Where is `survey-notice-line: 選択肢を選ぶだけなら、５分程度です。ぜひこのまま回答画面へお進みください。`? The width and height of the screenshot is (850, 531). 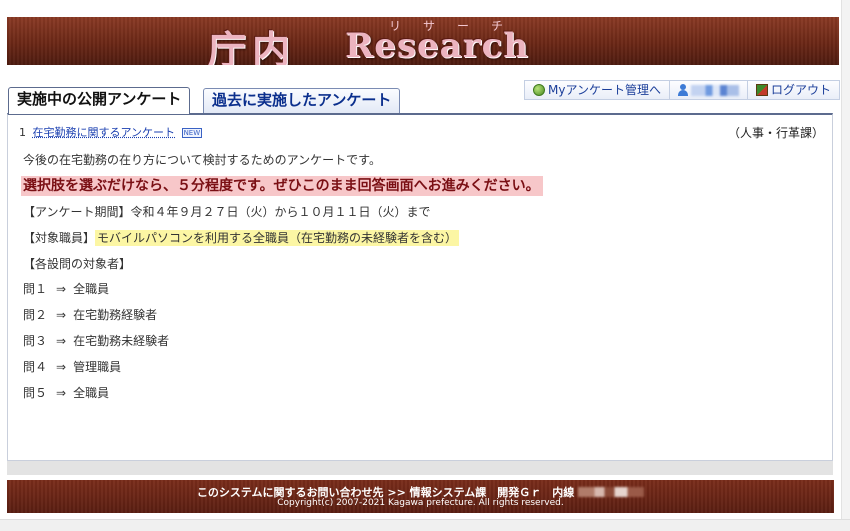
survey-notice-line: 選択肢を選ぶだけなら、５分程度です。ぜひこのまま回答画面へお進みください。 is located at coordinates (422, 187).